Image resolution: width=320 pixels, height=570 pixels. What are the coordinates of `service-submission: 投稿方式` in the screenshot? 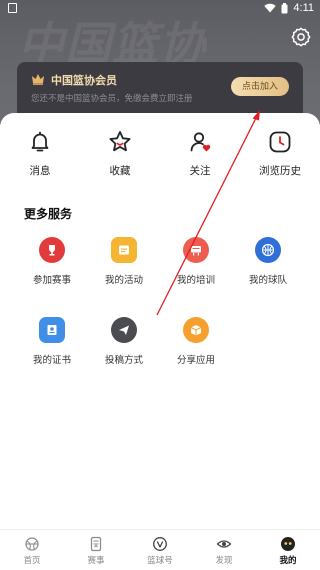 It's located at (124, 357).